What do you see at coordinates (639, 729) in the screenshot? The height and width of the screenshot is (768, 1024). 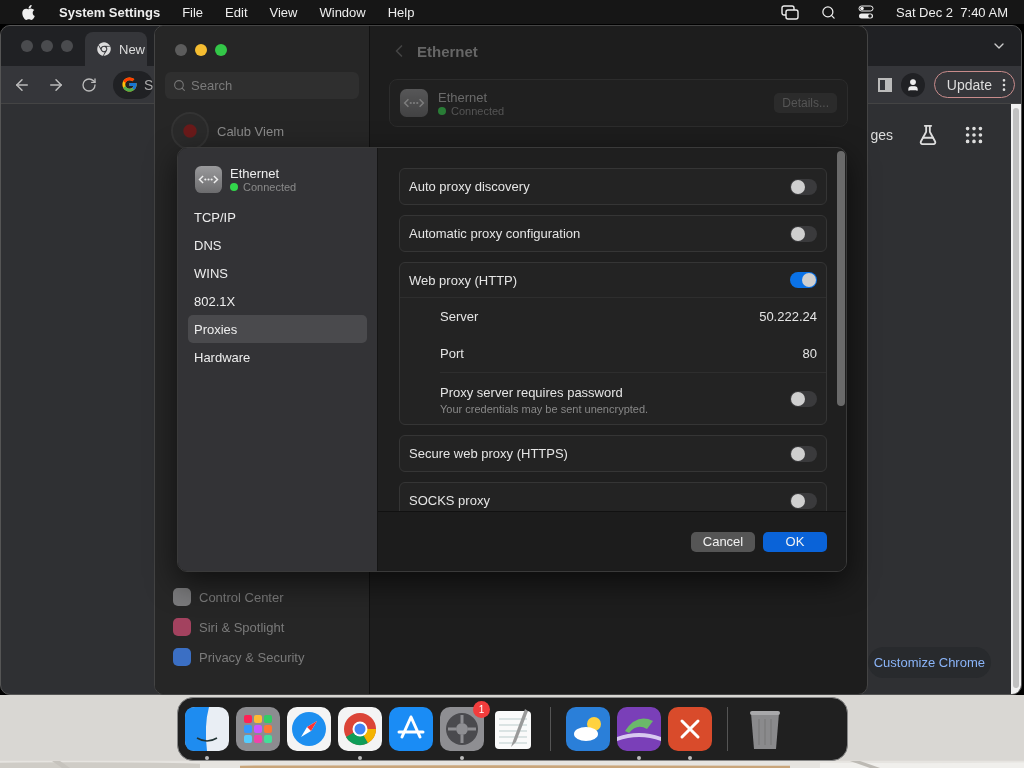 I see `hand-app-icon` at bounding box center [639, 729].